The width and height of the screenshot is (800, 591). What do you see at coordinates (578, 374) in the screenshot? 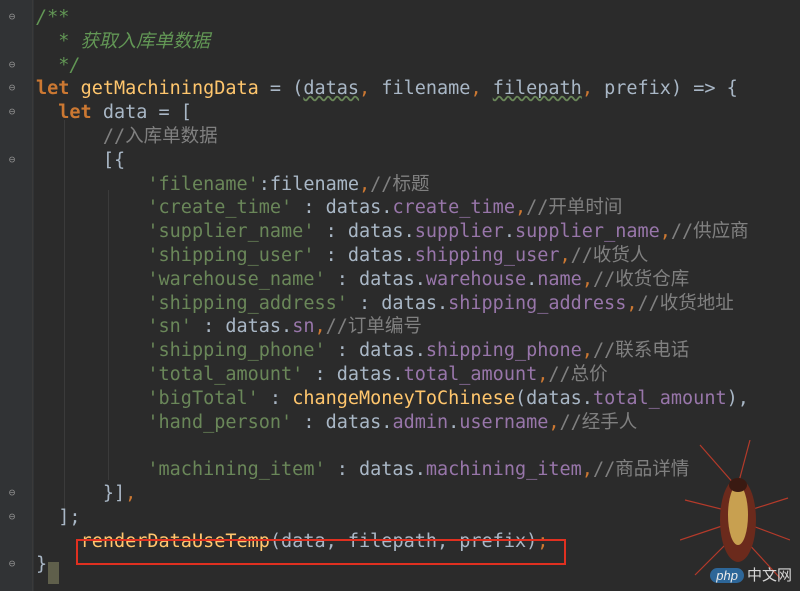
I see `code-token: //总价` at bounding box center [578, 374].